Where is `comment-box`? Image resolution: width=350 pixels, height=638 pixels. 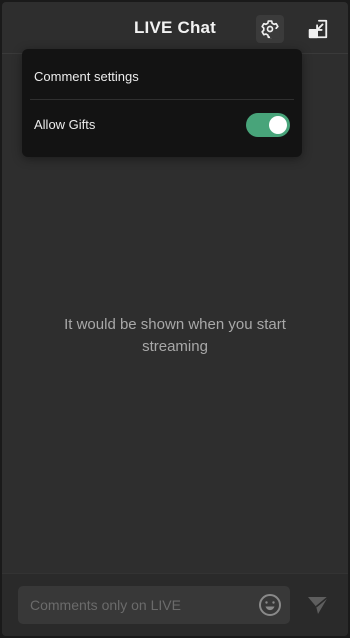 comment-box is located at coordinates (154, 605).